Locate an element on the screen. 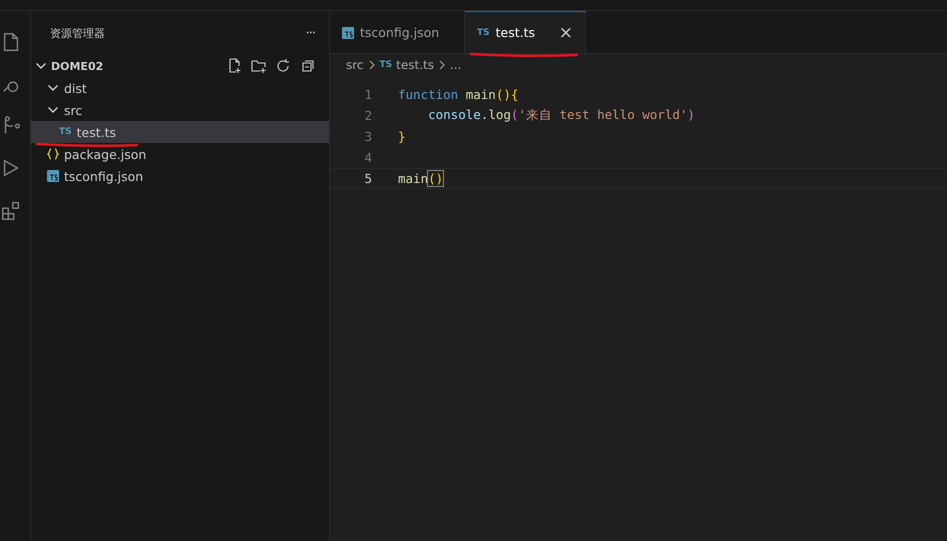 The height and width of the screenshot is (541, 947). code-line: function main(){ is located at coordinates (458, 94).